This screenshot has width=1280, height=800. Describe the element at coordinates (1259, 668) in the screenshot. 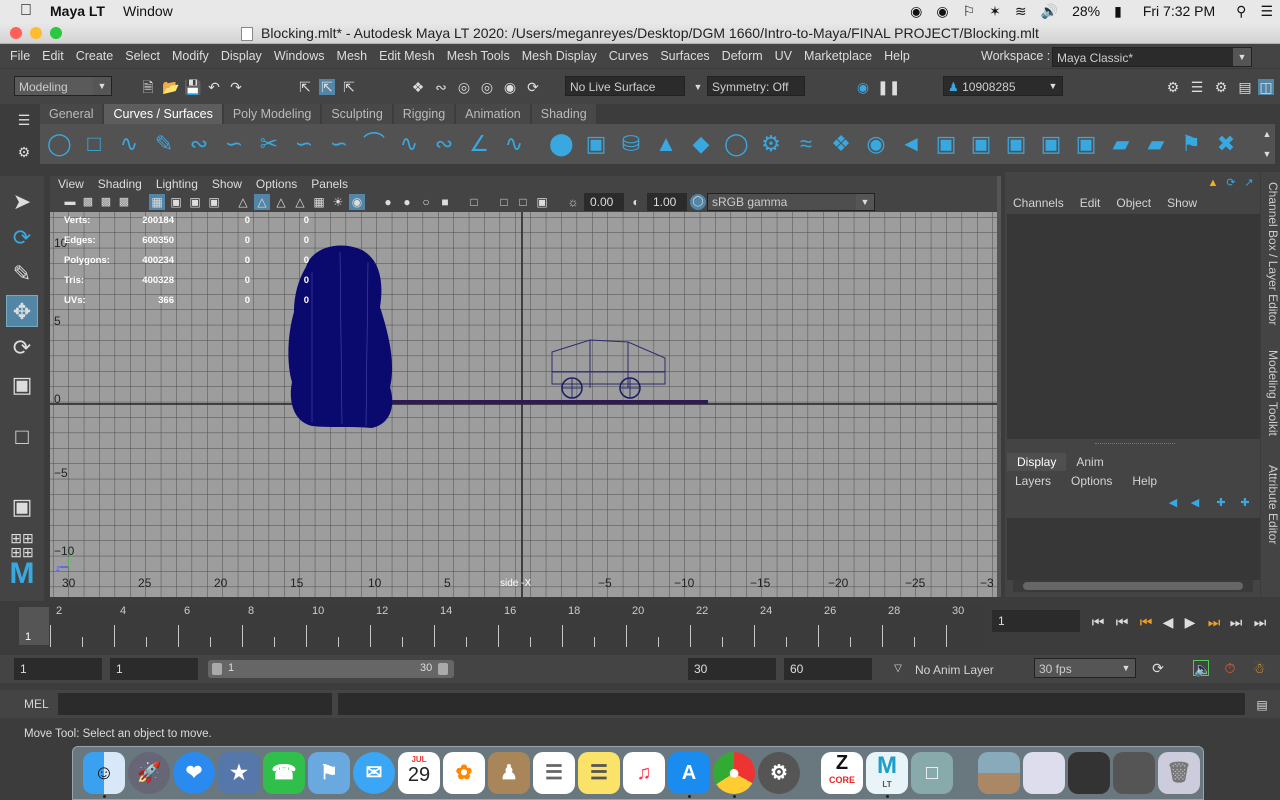

I see `animation-preferences-icon: ☃` at that location.